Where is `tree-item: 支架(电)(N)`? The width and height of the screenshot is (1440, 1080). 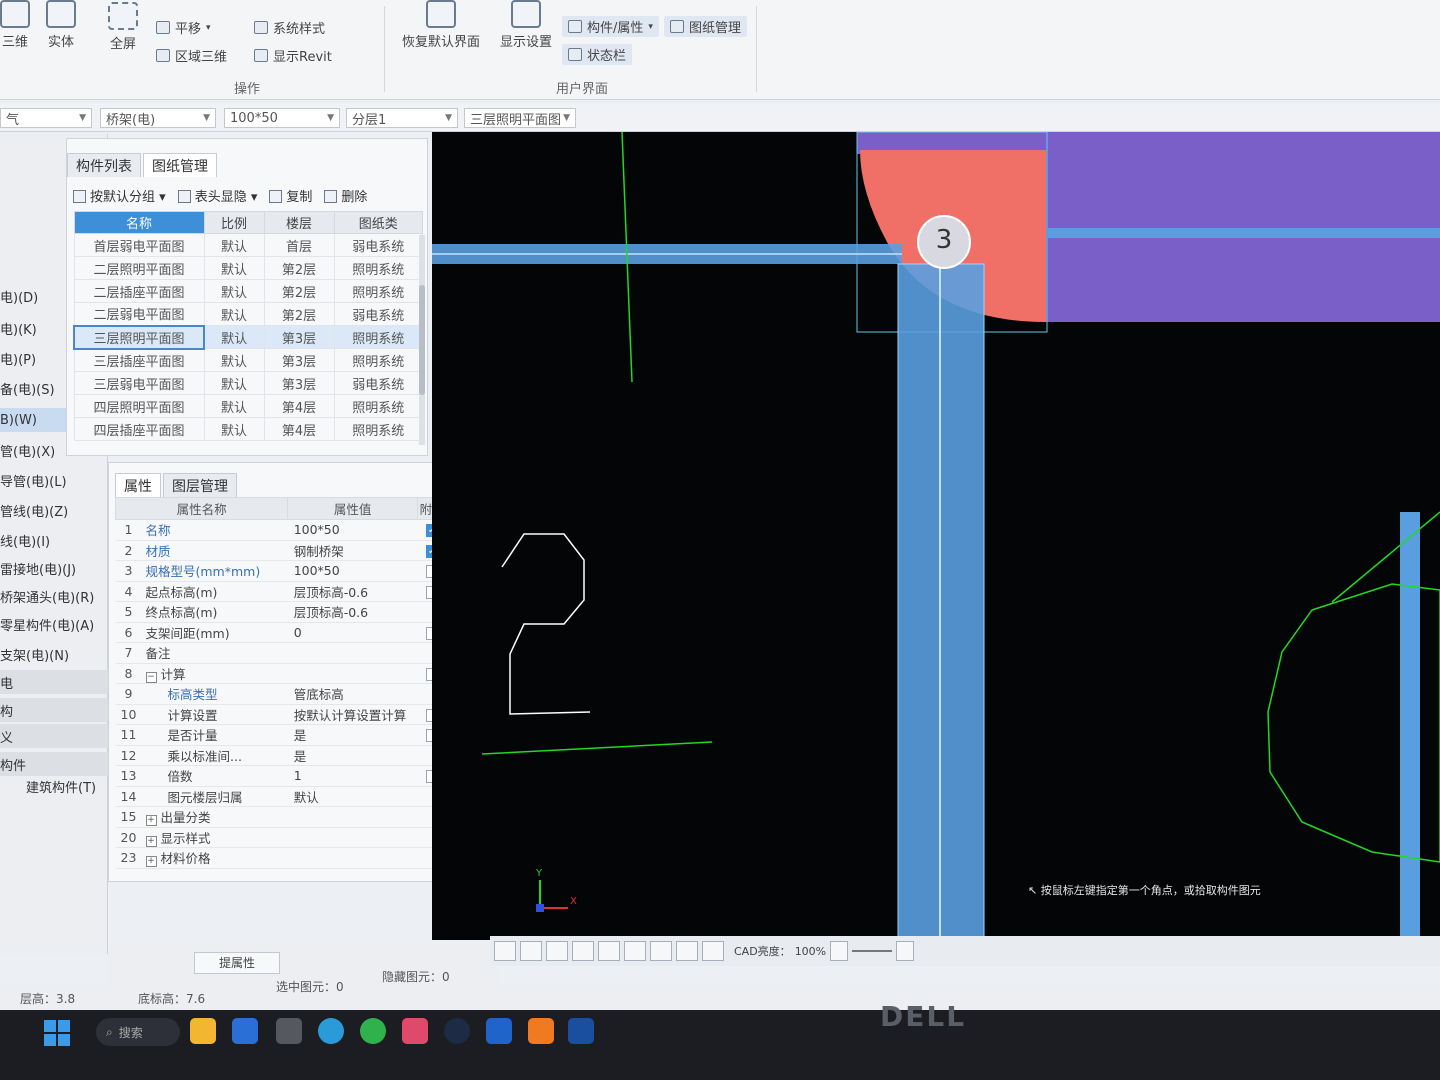 tree-item: 支架(电)(N) is located at coordinates (54, 654).